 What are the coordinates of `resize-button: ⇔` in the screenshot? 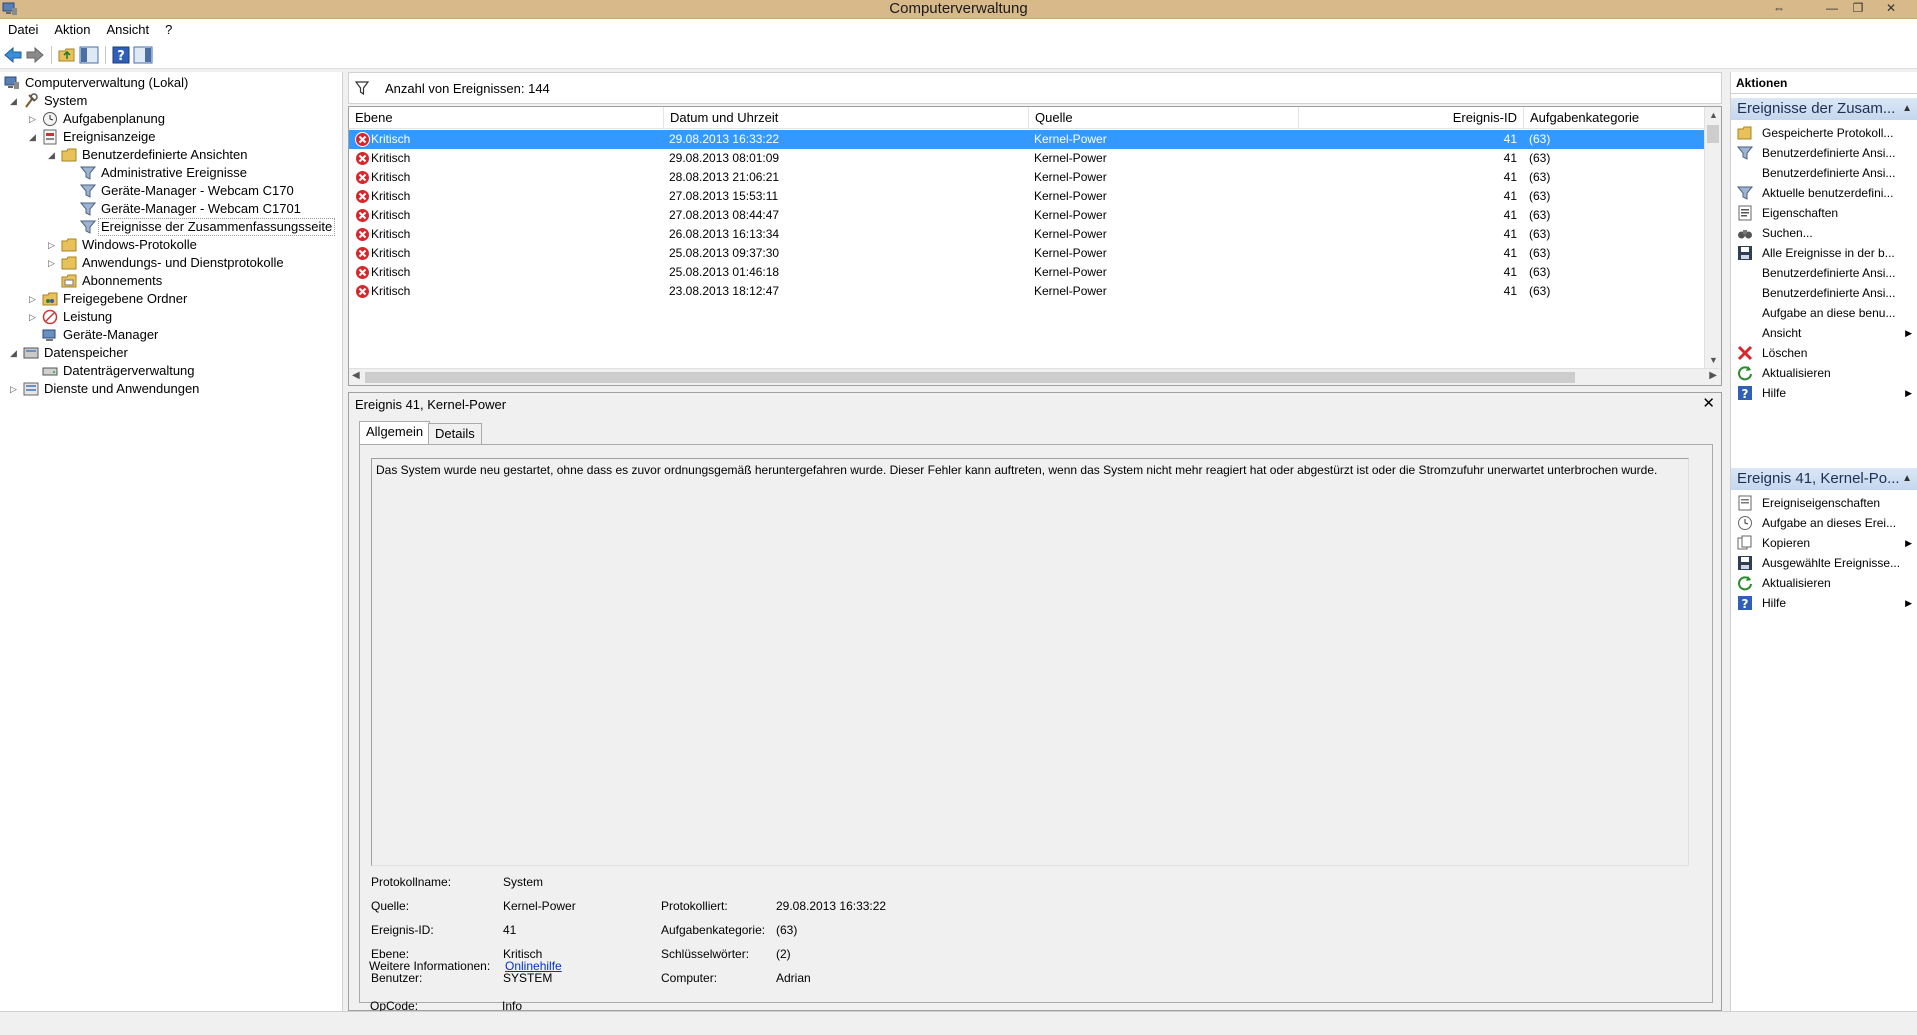 It's located at (1779, 9).